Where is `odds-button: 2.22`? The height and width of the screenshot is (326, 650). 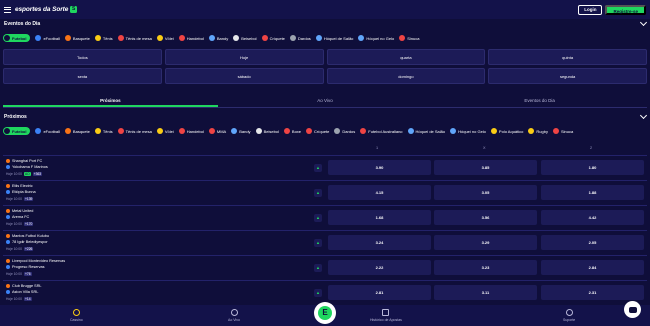 odds-button: 2.22 is located at coordinates (379, 267).